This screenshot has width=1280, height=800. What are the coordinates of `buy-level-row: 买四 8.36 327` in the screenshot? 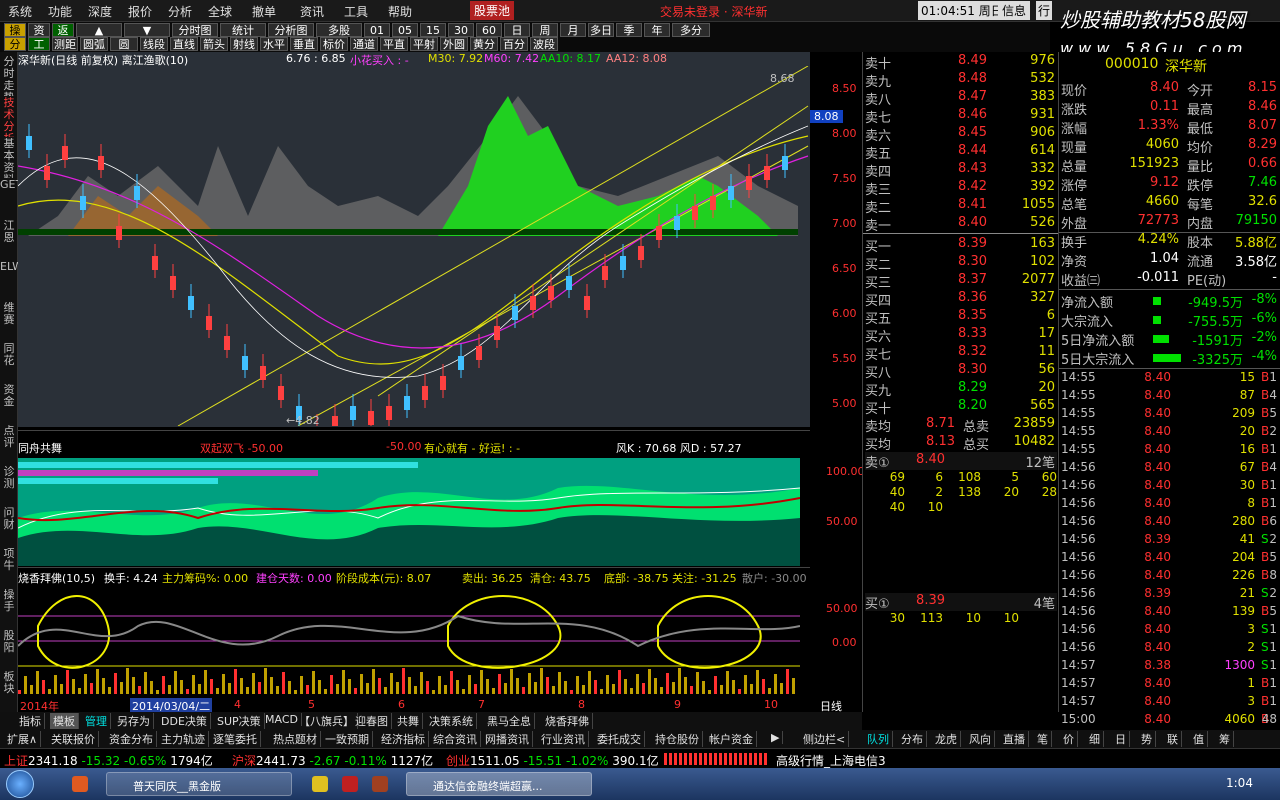 It's located at (961, 299).